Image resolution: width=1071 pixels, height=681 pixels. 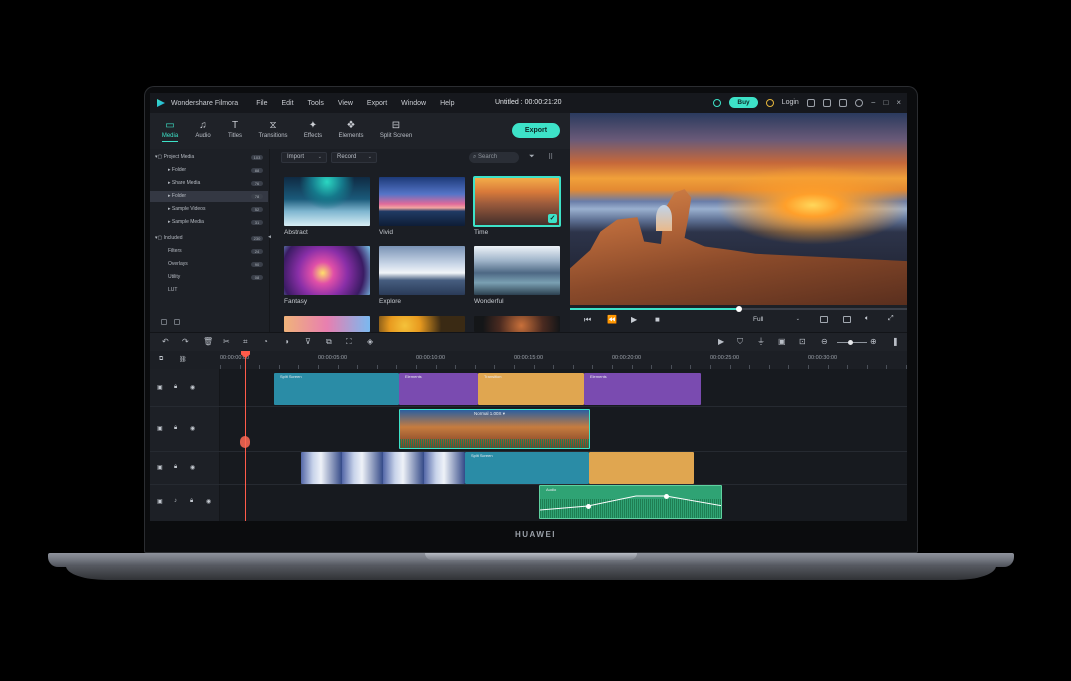 I want to click on search-input: ⌕ Search, so click(x=494, y=157).